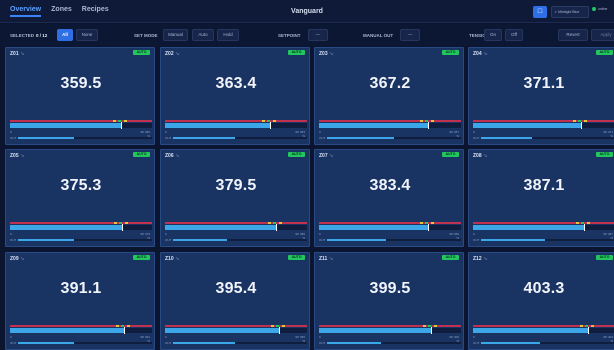 The image size is (614, 350). What do you see at coordinates (326, 156) in the screenshot?
I see `zone-id: Z07 °c` at bounding box center [326, 156].